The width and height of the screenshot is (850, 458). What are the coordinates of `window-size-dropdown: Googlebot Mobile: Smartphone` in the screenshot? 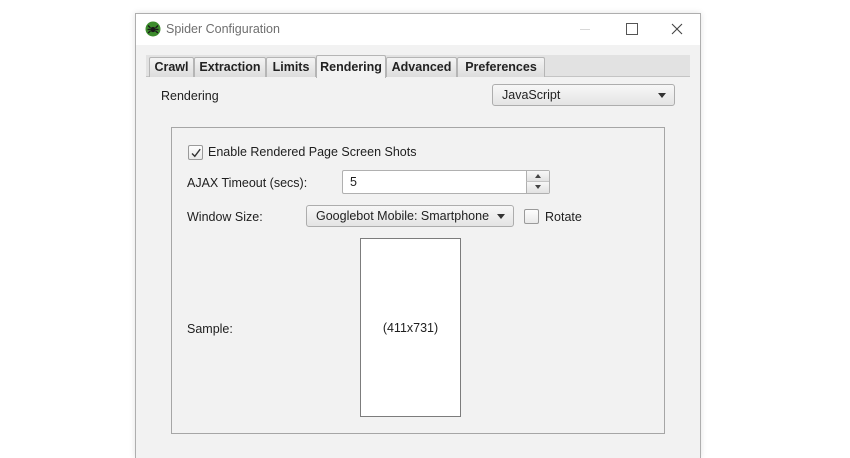 It's located at (410, 216).